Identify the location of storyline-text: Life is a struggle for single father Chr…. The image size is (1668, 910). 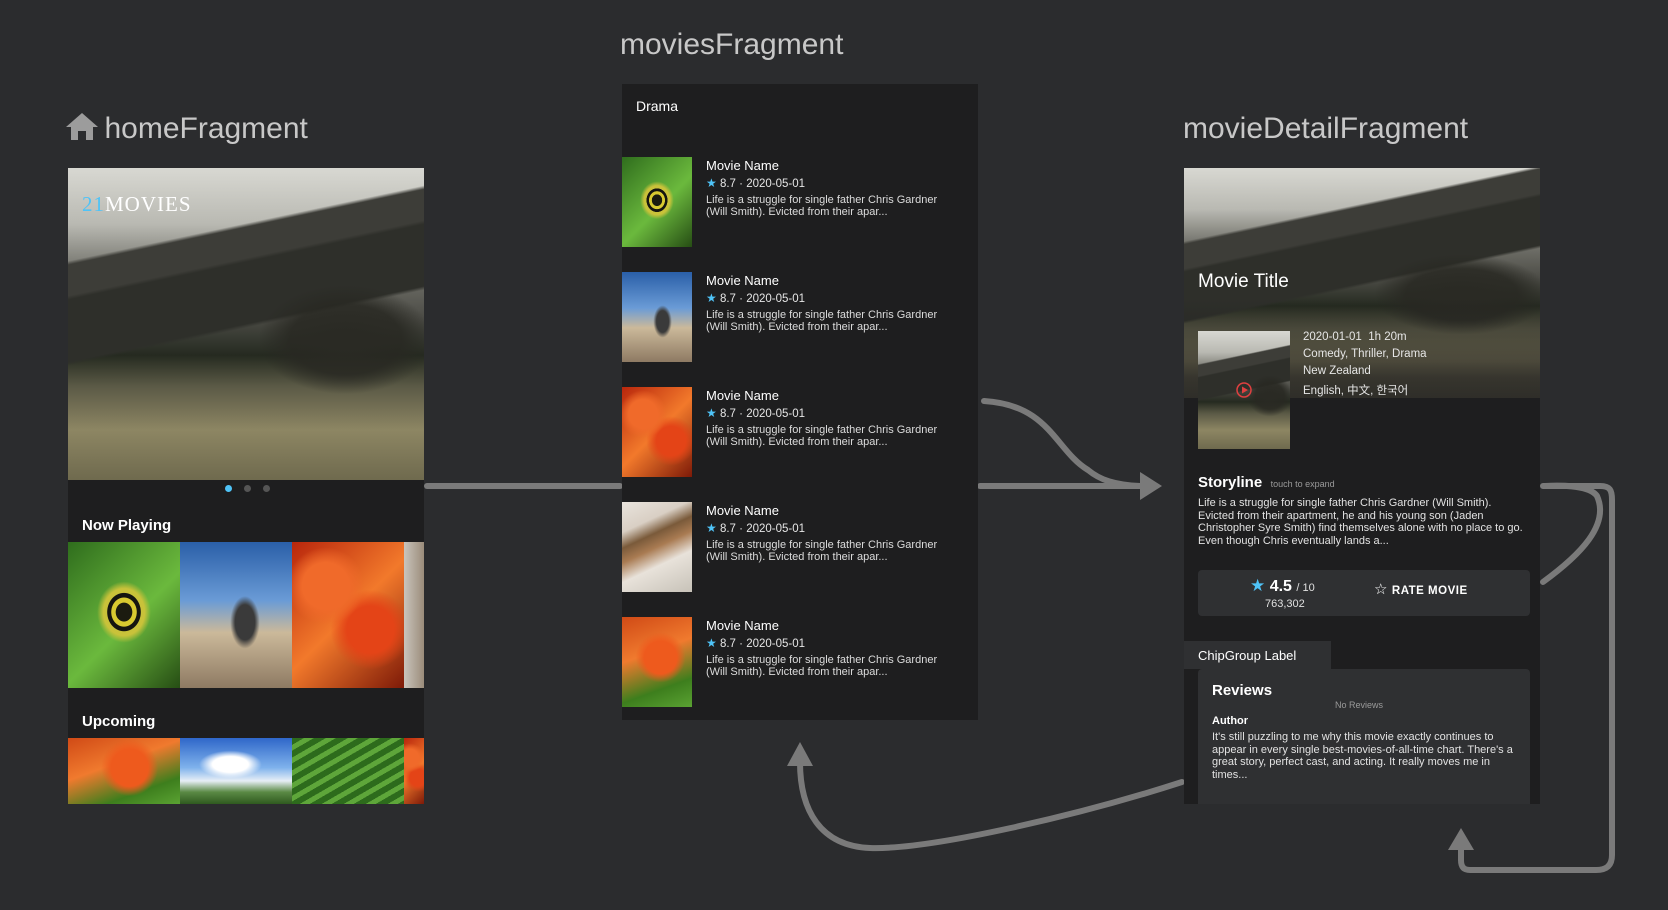
(1364, 522).